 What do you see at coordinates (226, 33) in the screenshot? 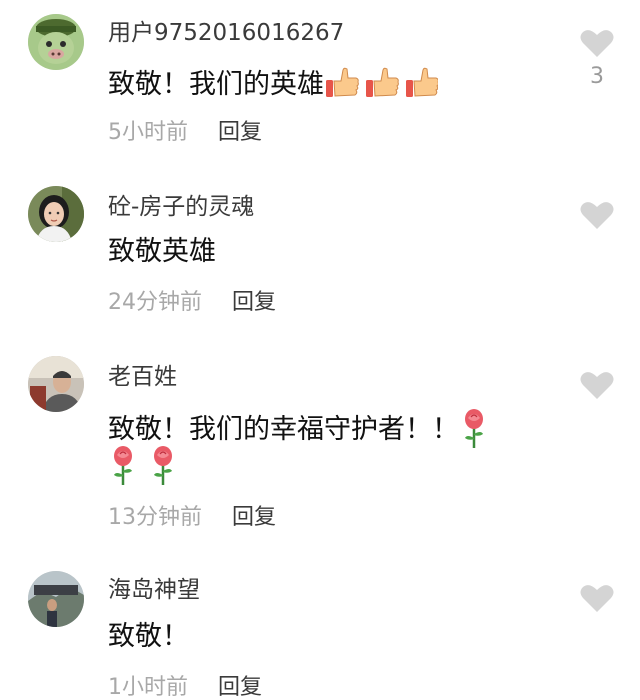
I see `comment-username: 用户9752016016267` at bounding box center [226, 33].